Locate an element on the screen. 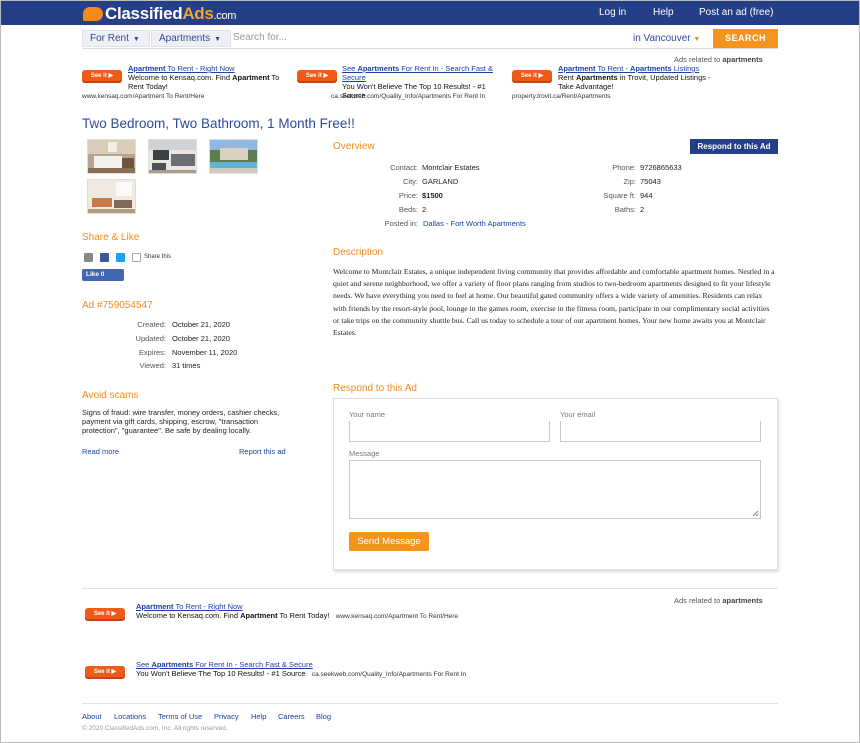  footer-link-help: Help is located at coordinates (258, 716).